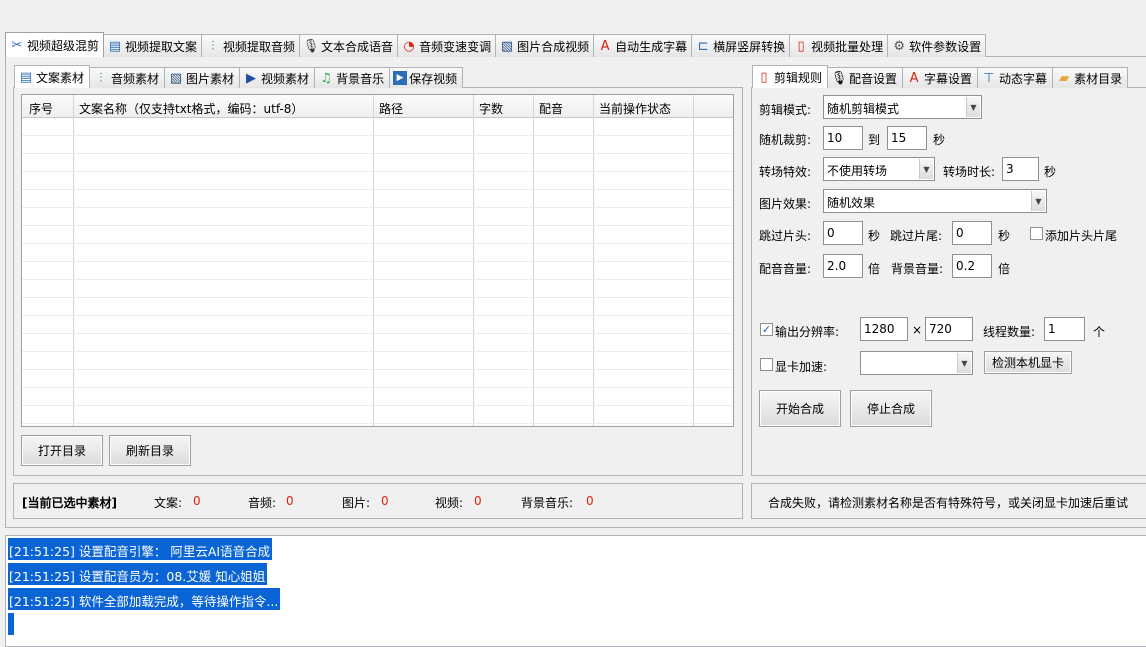 Image resolution: width=1146 pixels, height=647 pixels. What do you see at coordinates (839, 45) in the screenshot?
I see `tab-video-batch: ▯ 视频批量处理` at bounding box center [839, 45].